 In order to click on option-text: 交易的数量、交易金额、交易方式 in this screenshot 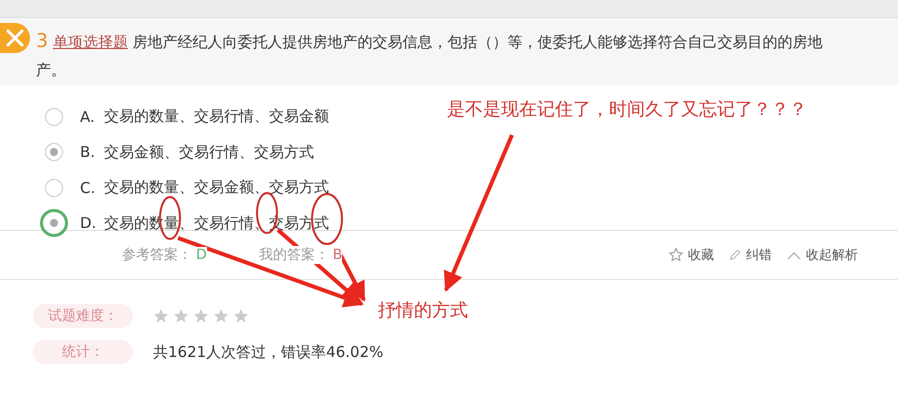, I will do `click(216, 188)`.